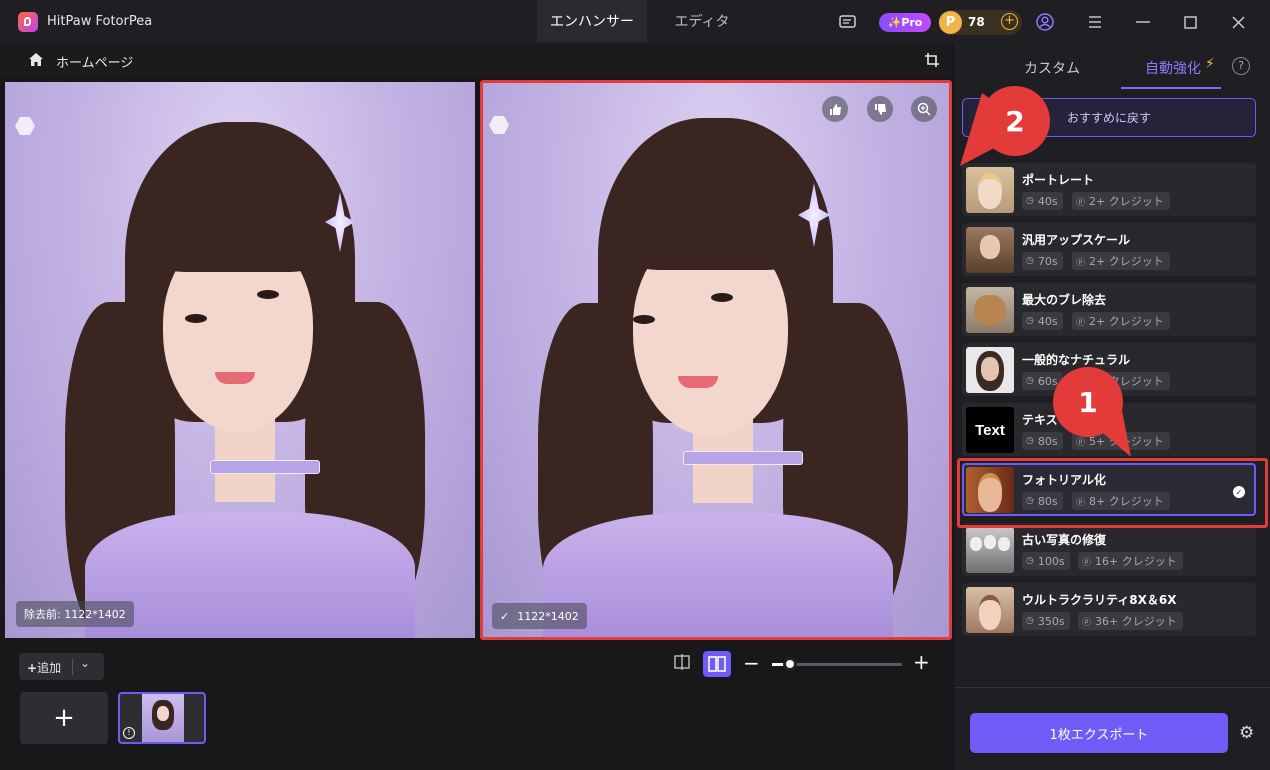 The width and height of the screenshot is (1270, 770). I want to click on panel-divider, so click(1112, 687).